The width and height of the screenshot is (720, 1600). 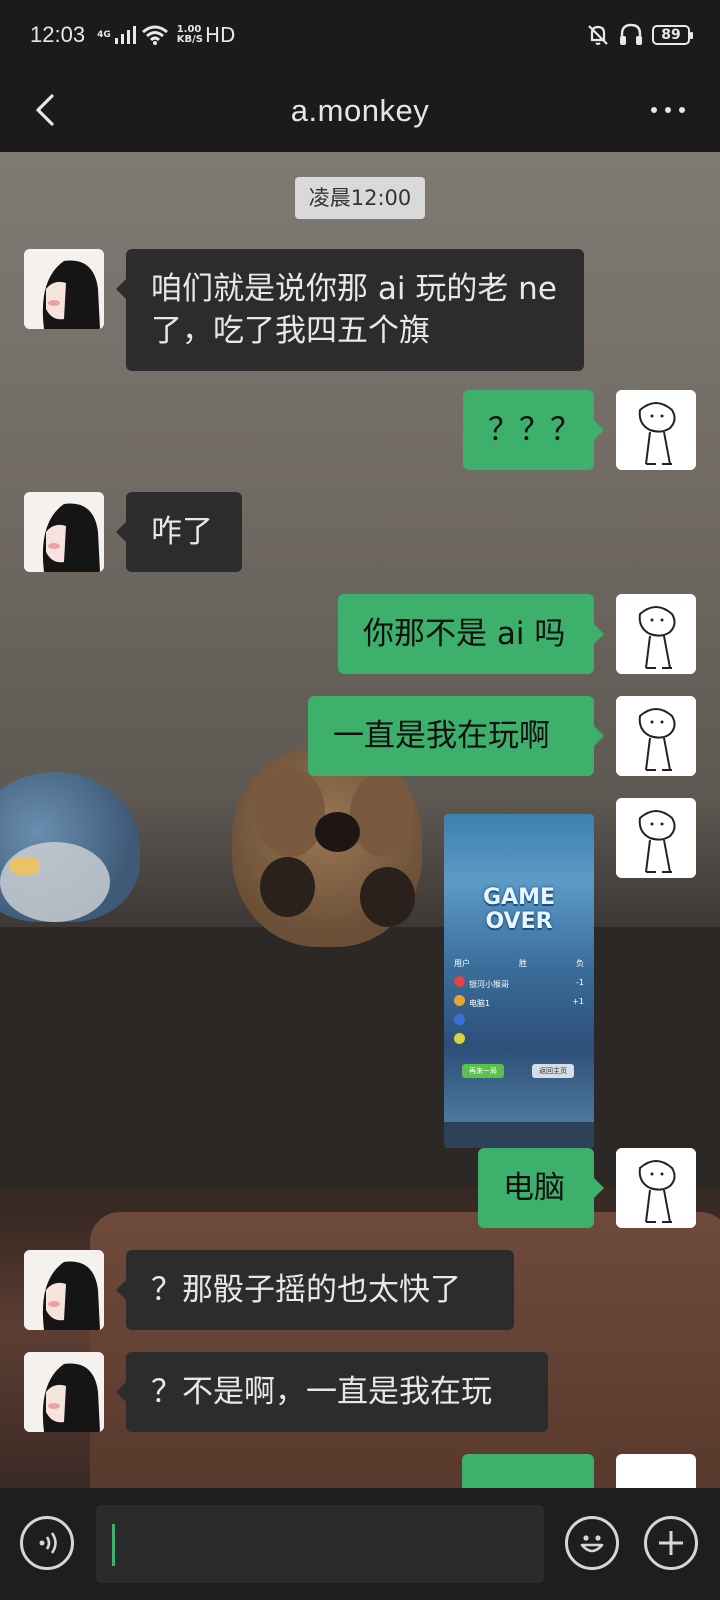 I want to click on hd-indicator: HD, so click(x=220, y=35).